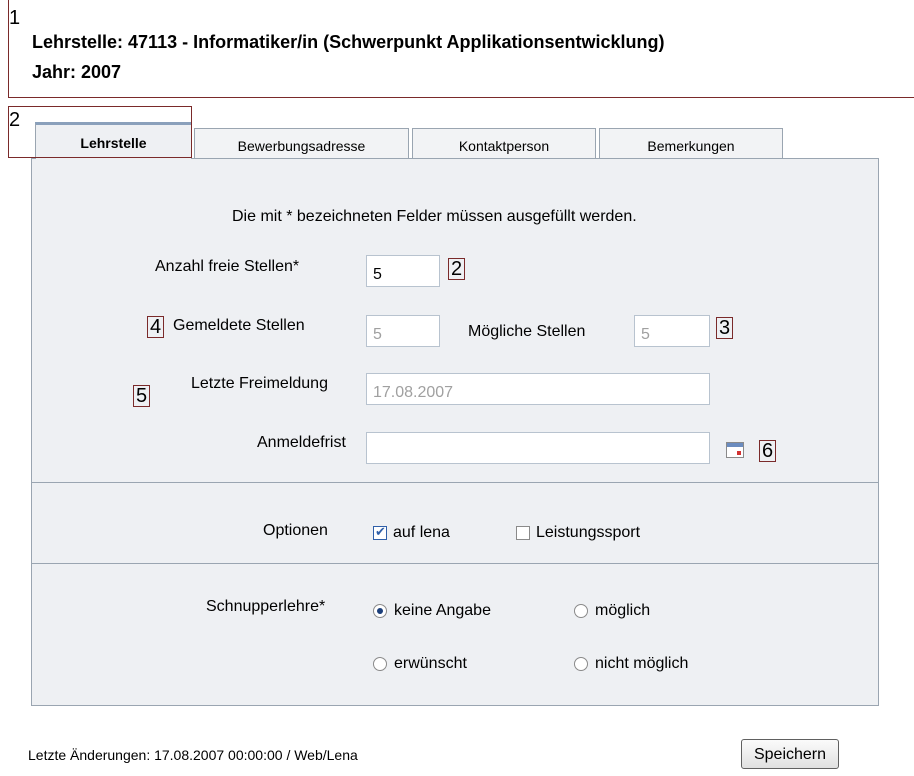 The height and width of the screenshot is (776, 914). What do you see at coordinates (642, 663) in the screenshot?
I see `radio-nicht-moeglich-label: nicht möglich` at bounding box center [642, 663].